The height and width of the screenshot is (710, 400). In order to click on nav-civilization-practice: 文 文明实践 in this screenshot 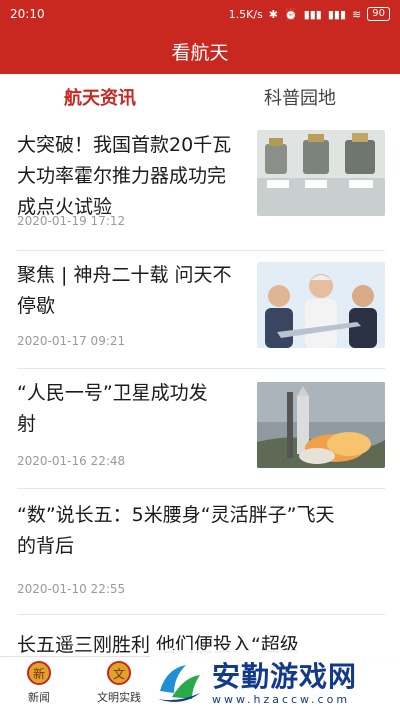, I will do `click(119, 683)`.